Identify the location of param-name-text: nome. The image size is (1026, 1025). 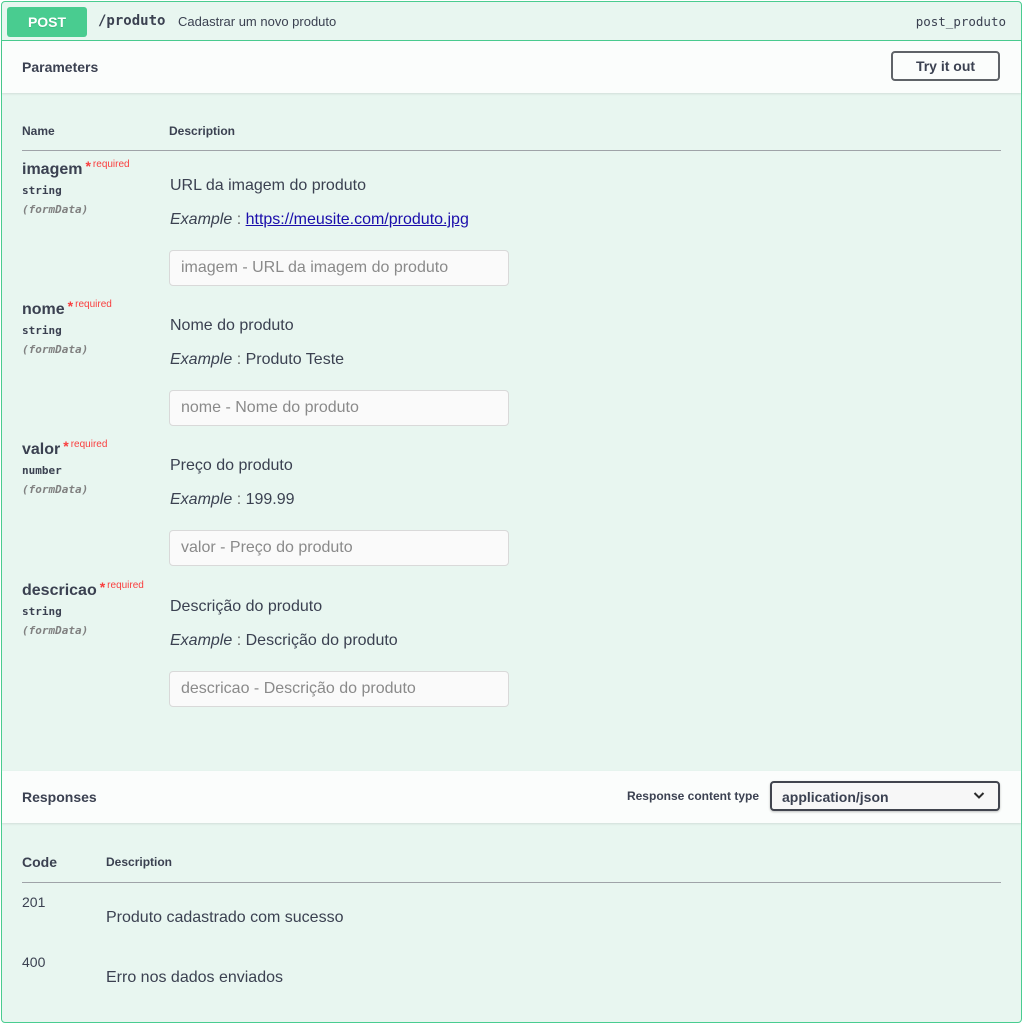
(43, 309).